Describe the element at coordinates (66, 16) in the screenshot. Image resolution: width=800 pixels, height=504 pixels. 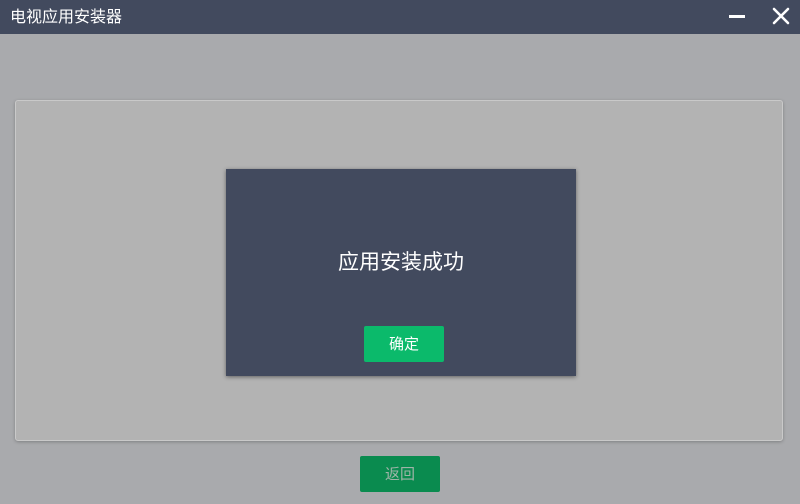
I see `window-title: 电视应用安装器` at that location.